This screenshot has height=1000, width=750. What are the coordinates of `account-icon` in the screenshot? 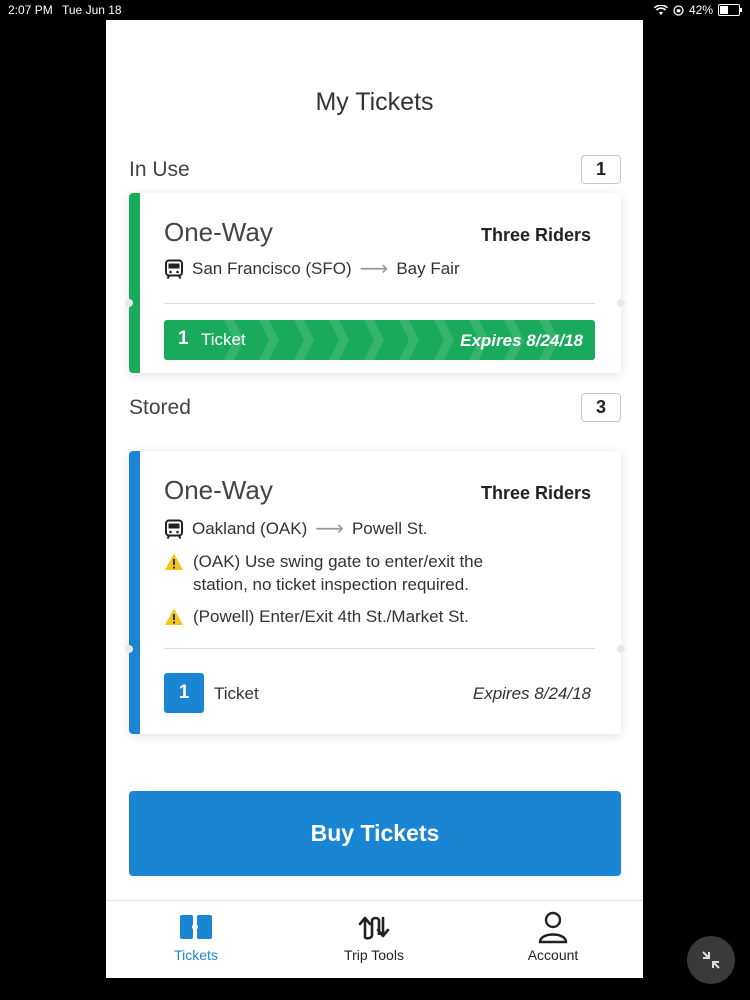 It's located at (553, 927).